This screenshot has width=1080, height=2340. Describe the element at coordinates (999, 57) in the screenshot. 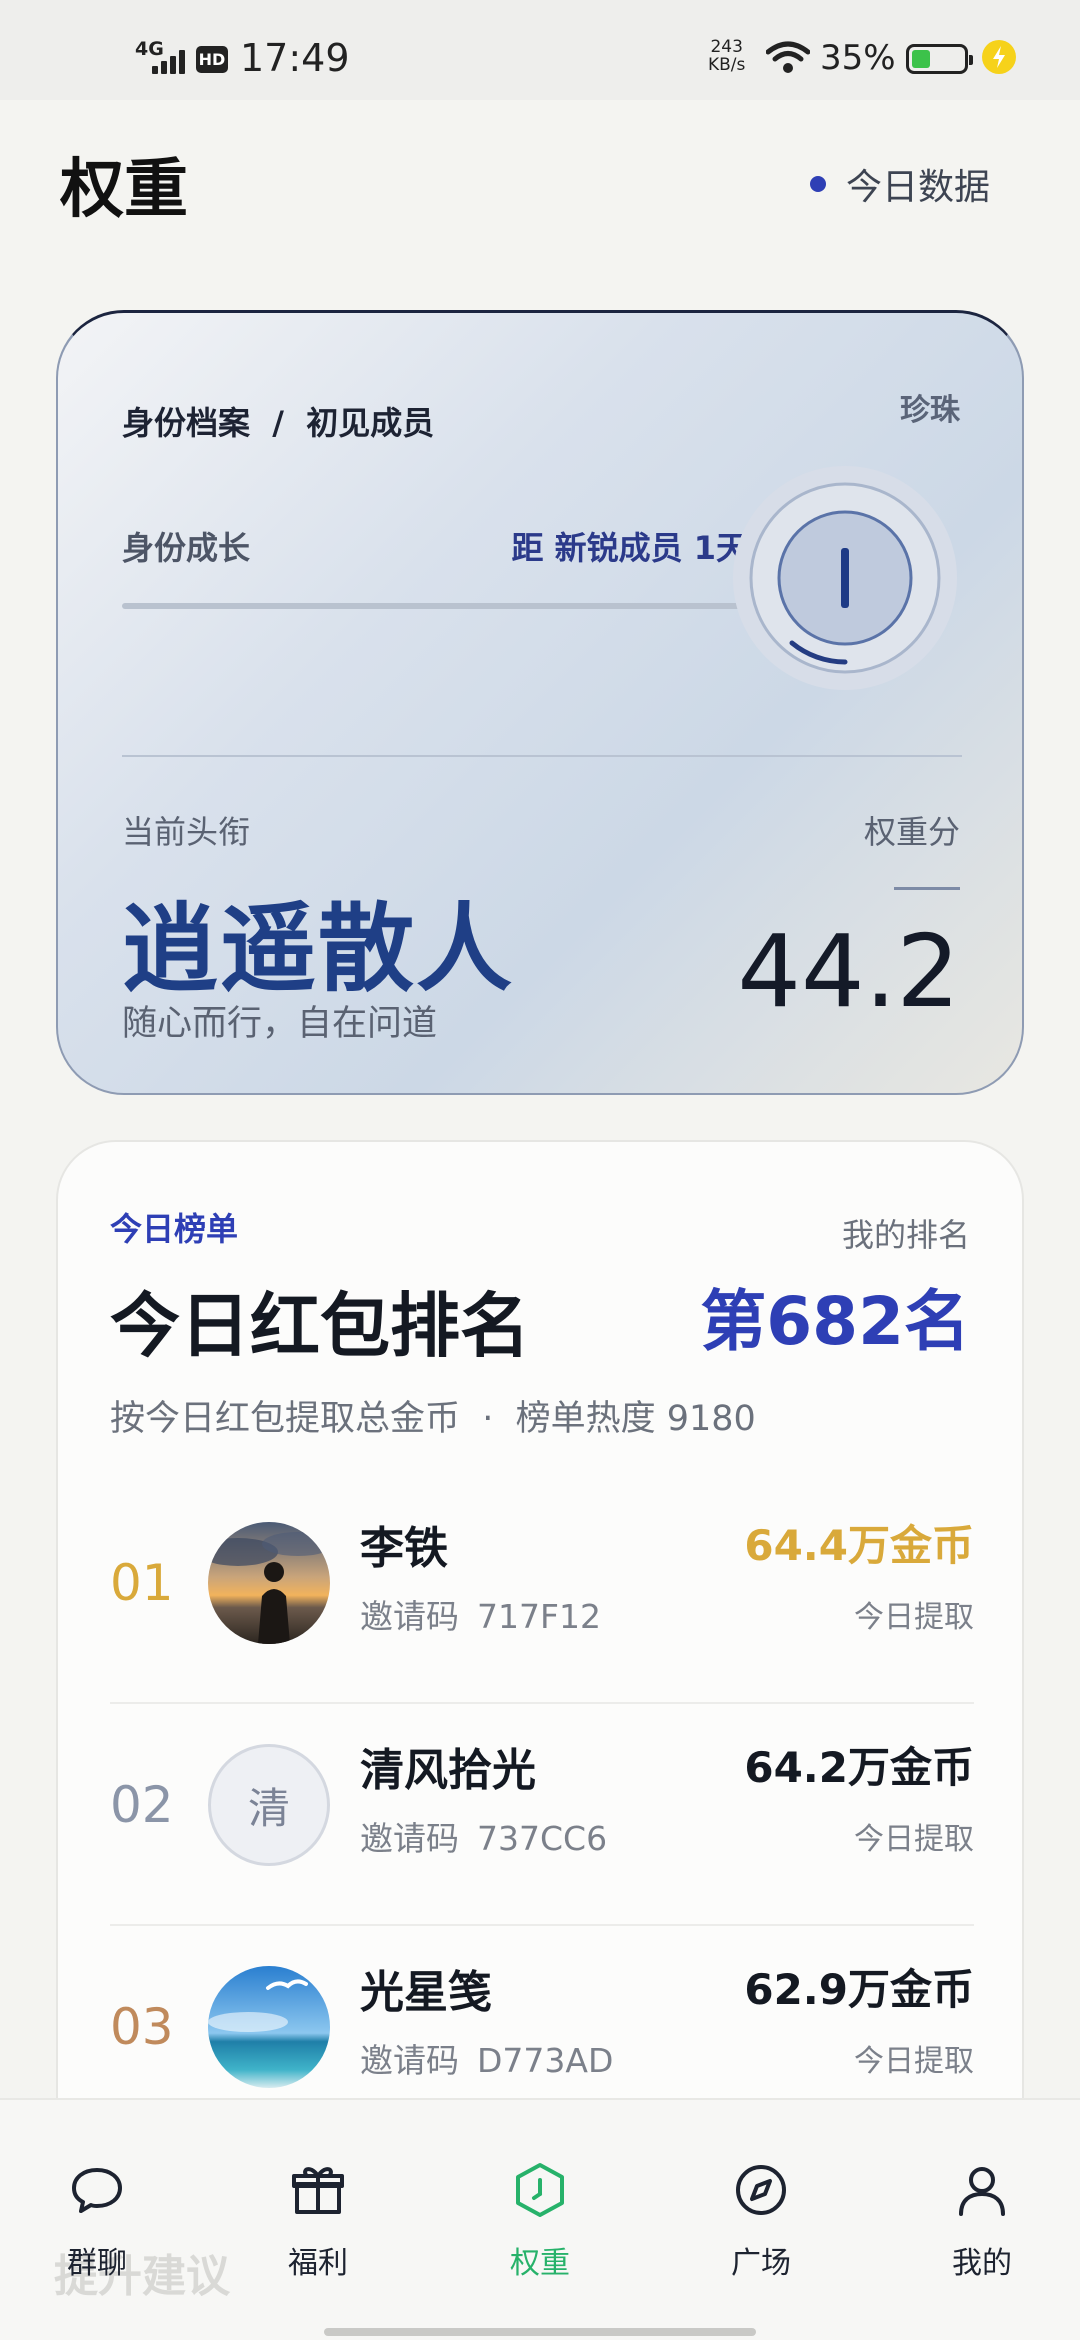

I see `charging-icon` at that location.